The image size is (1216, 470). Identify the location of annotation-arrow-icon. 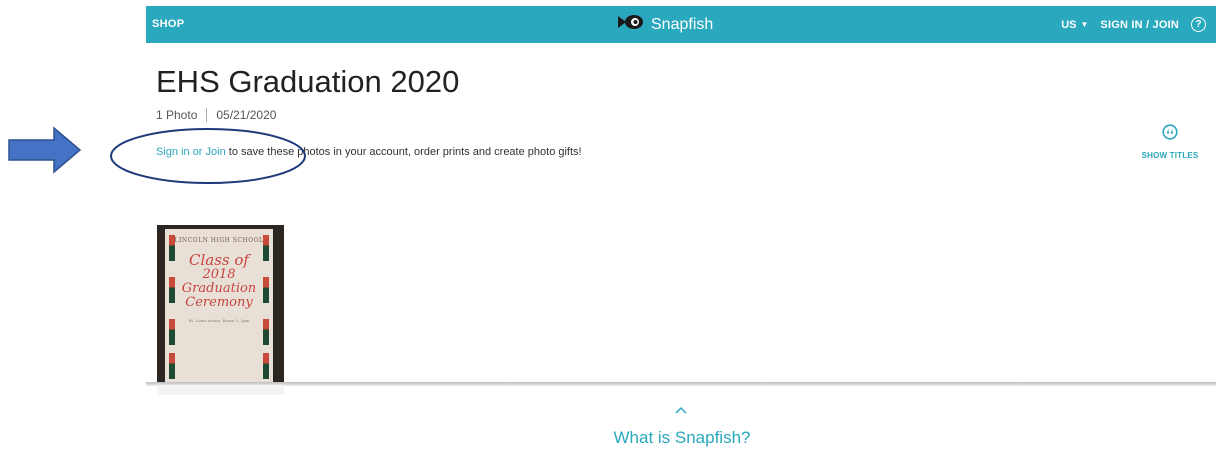
(45, 153).